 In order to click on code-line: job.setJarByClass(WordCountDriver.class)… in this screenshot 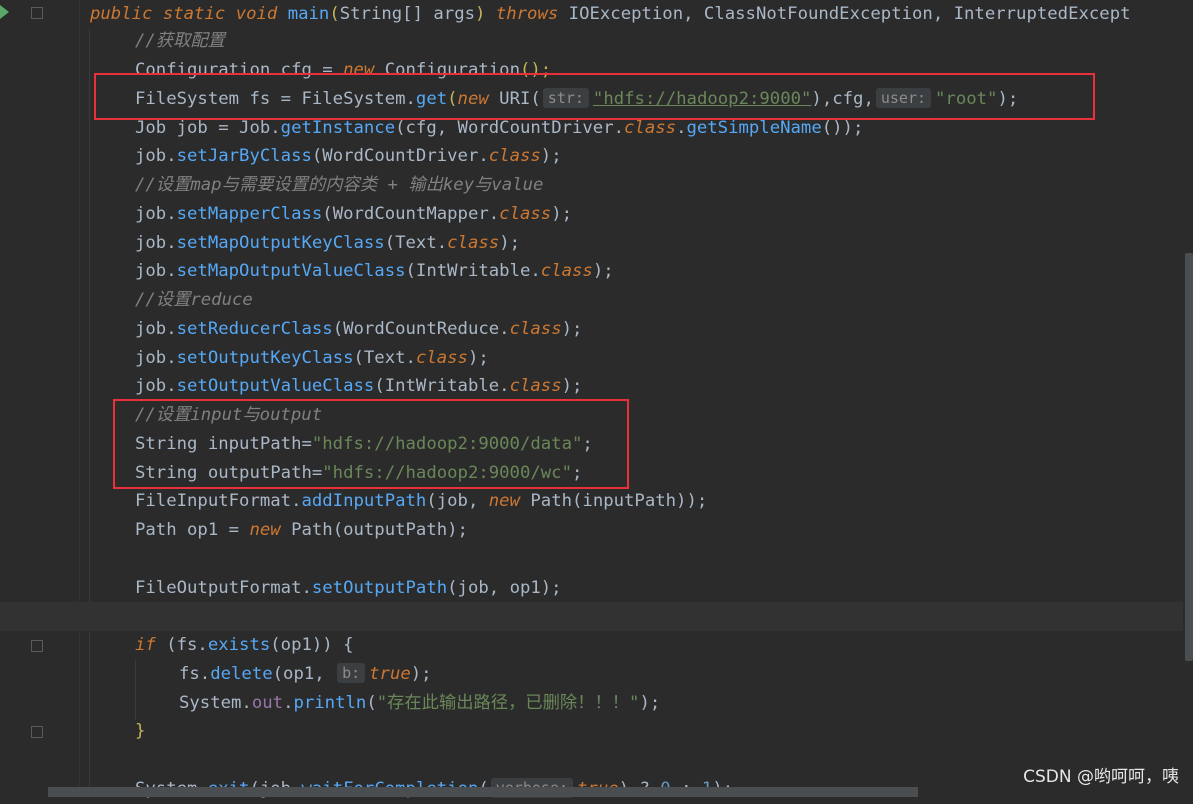, I will do `click(636, 156)`.